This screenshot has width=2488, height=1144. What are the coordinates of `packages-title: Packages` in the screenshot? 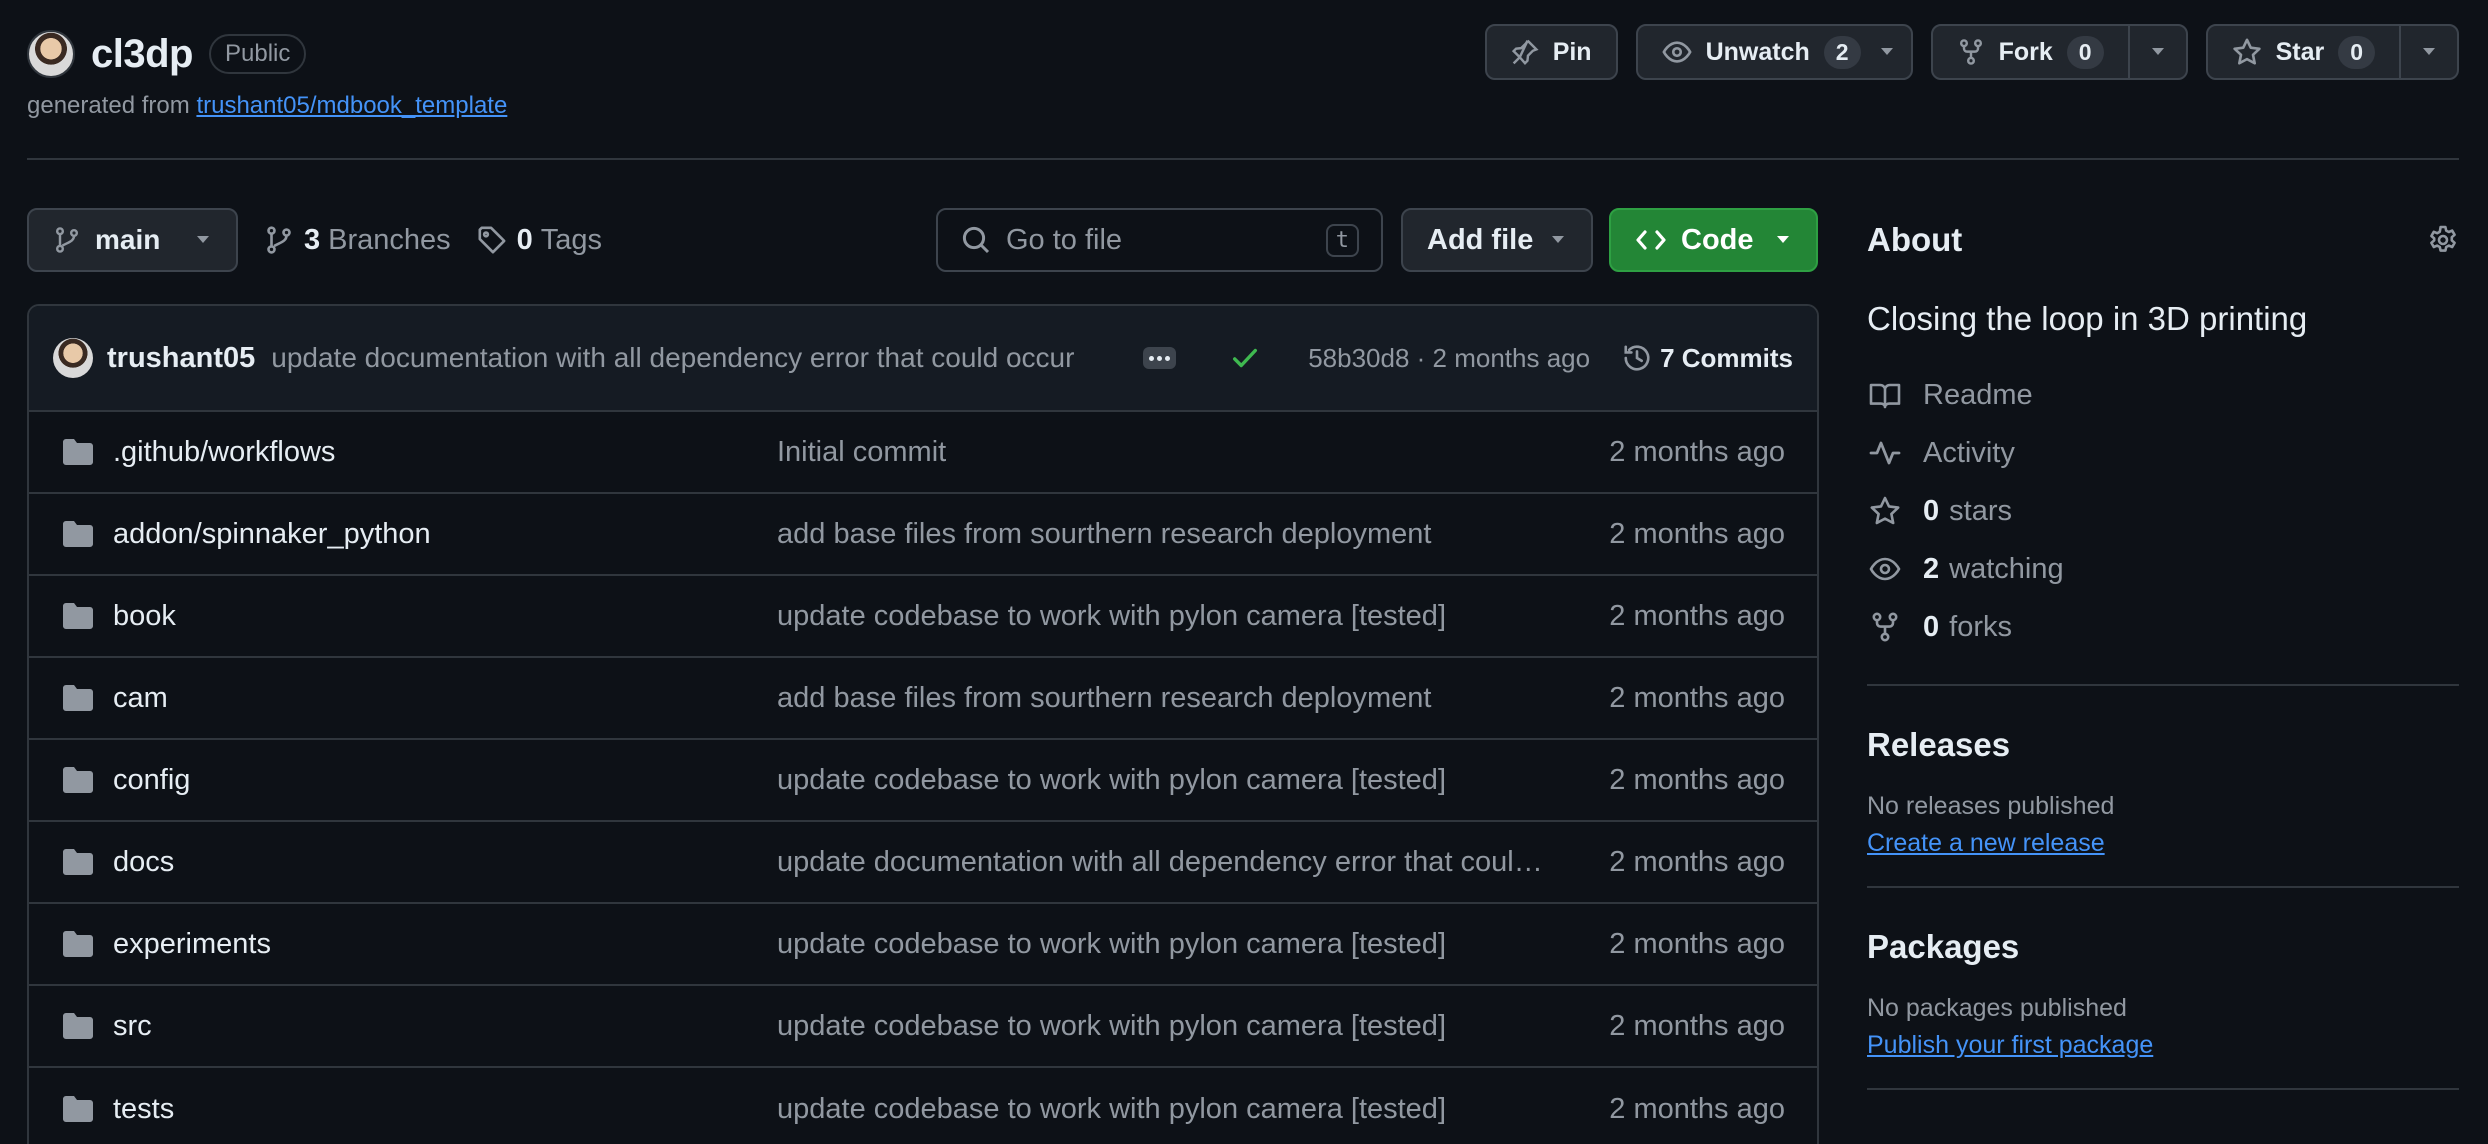 It's located at (2163, 947).